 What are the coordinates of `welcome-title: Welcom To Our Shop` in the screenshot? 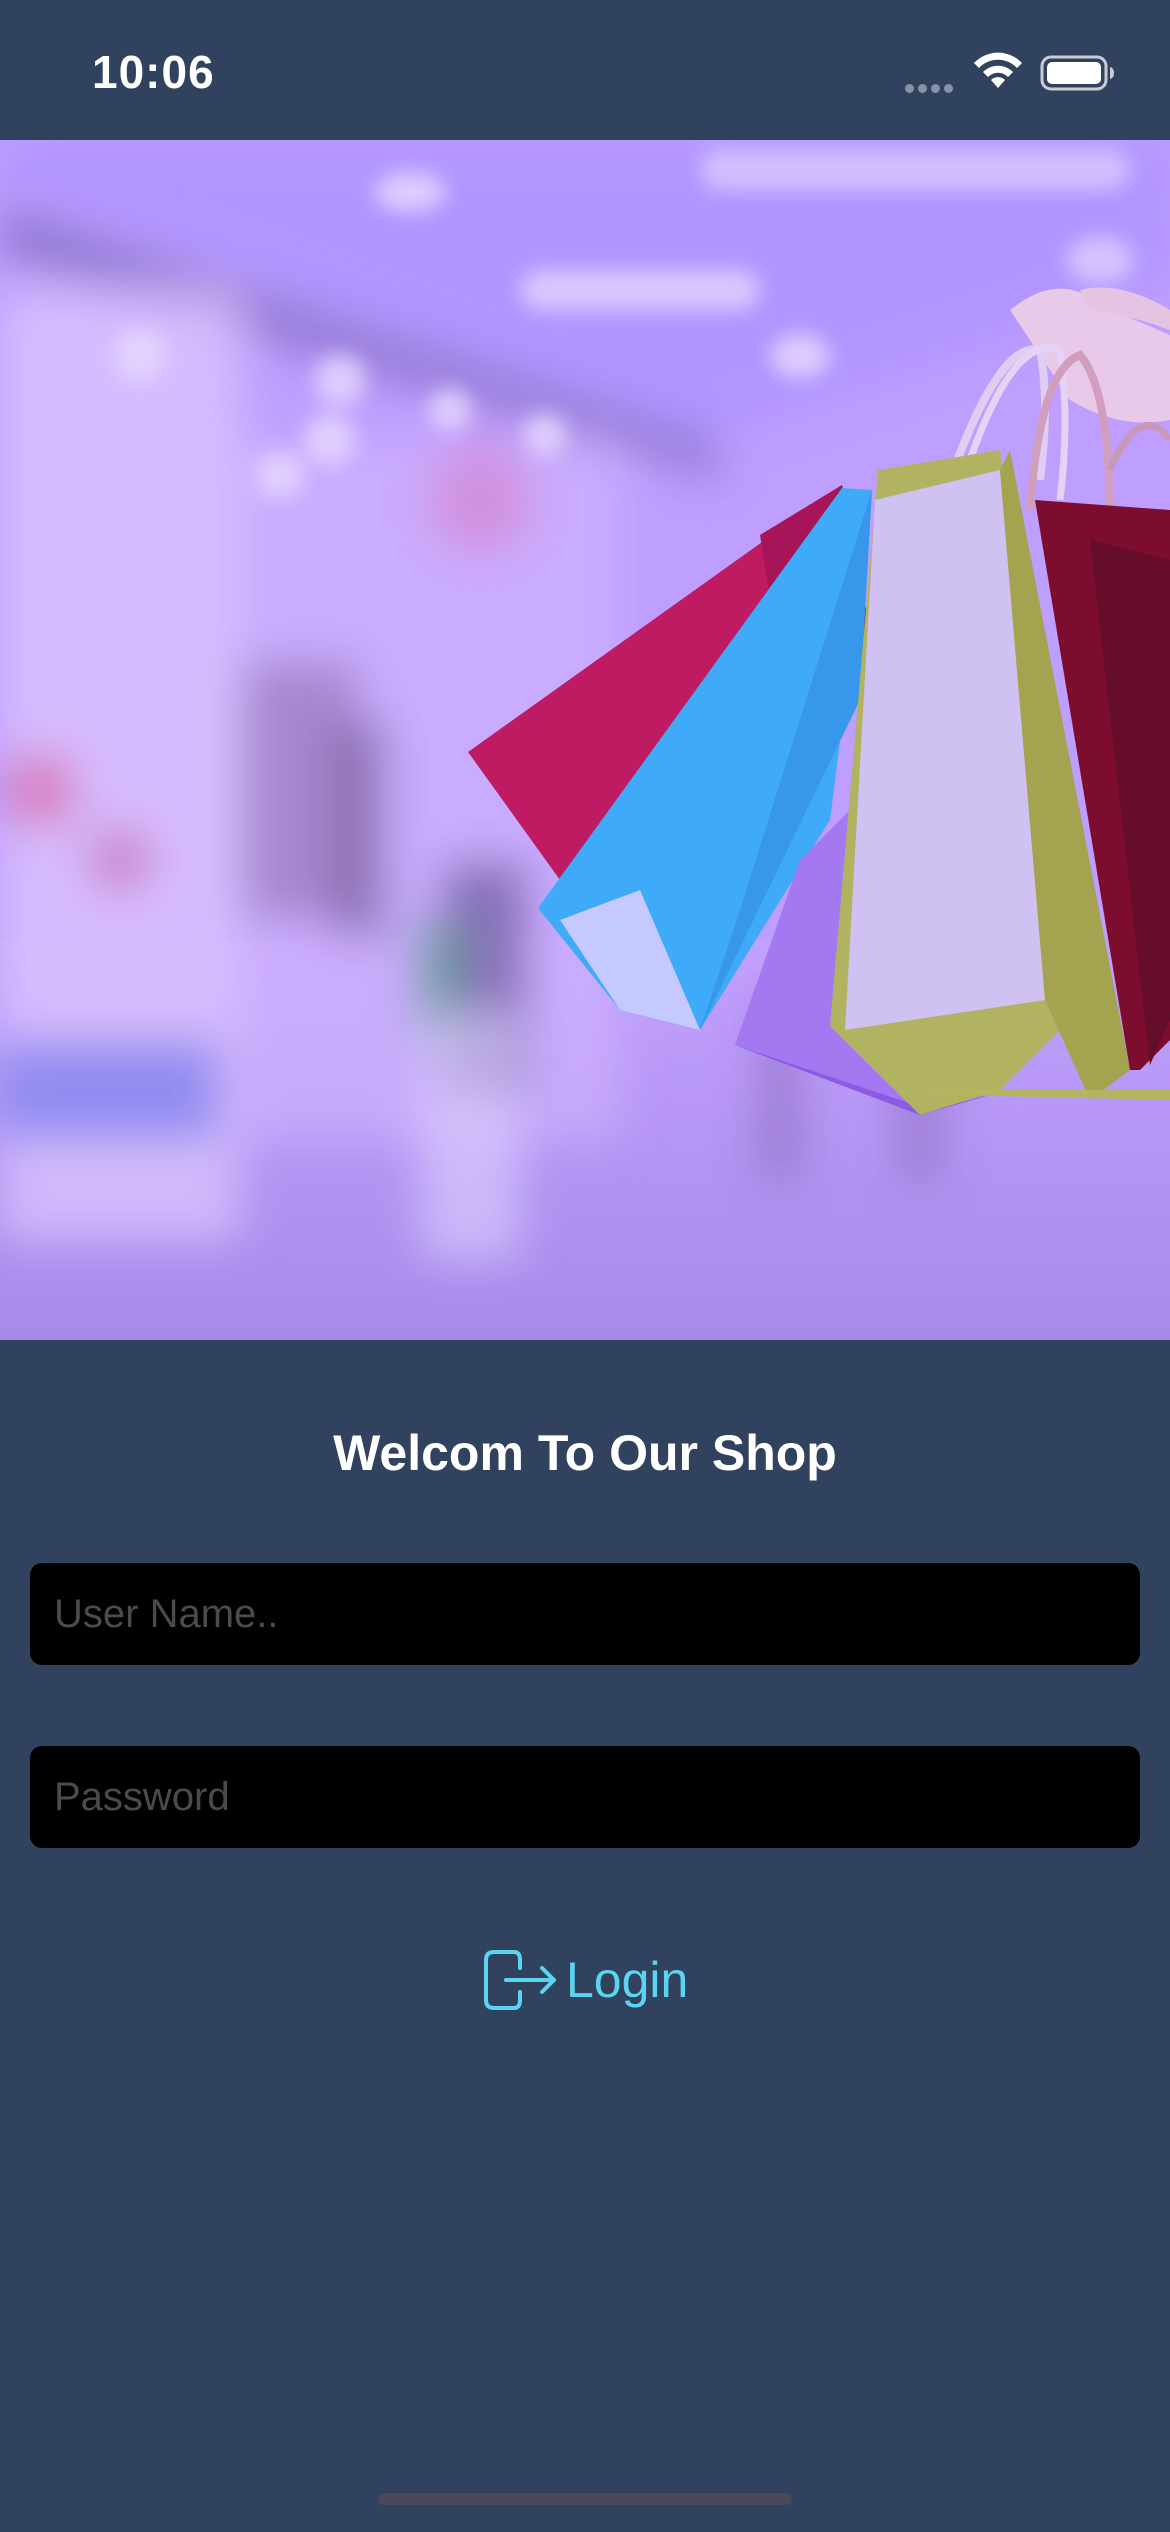 It's located at (585, 1453).